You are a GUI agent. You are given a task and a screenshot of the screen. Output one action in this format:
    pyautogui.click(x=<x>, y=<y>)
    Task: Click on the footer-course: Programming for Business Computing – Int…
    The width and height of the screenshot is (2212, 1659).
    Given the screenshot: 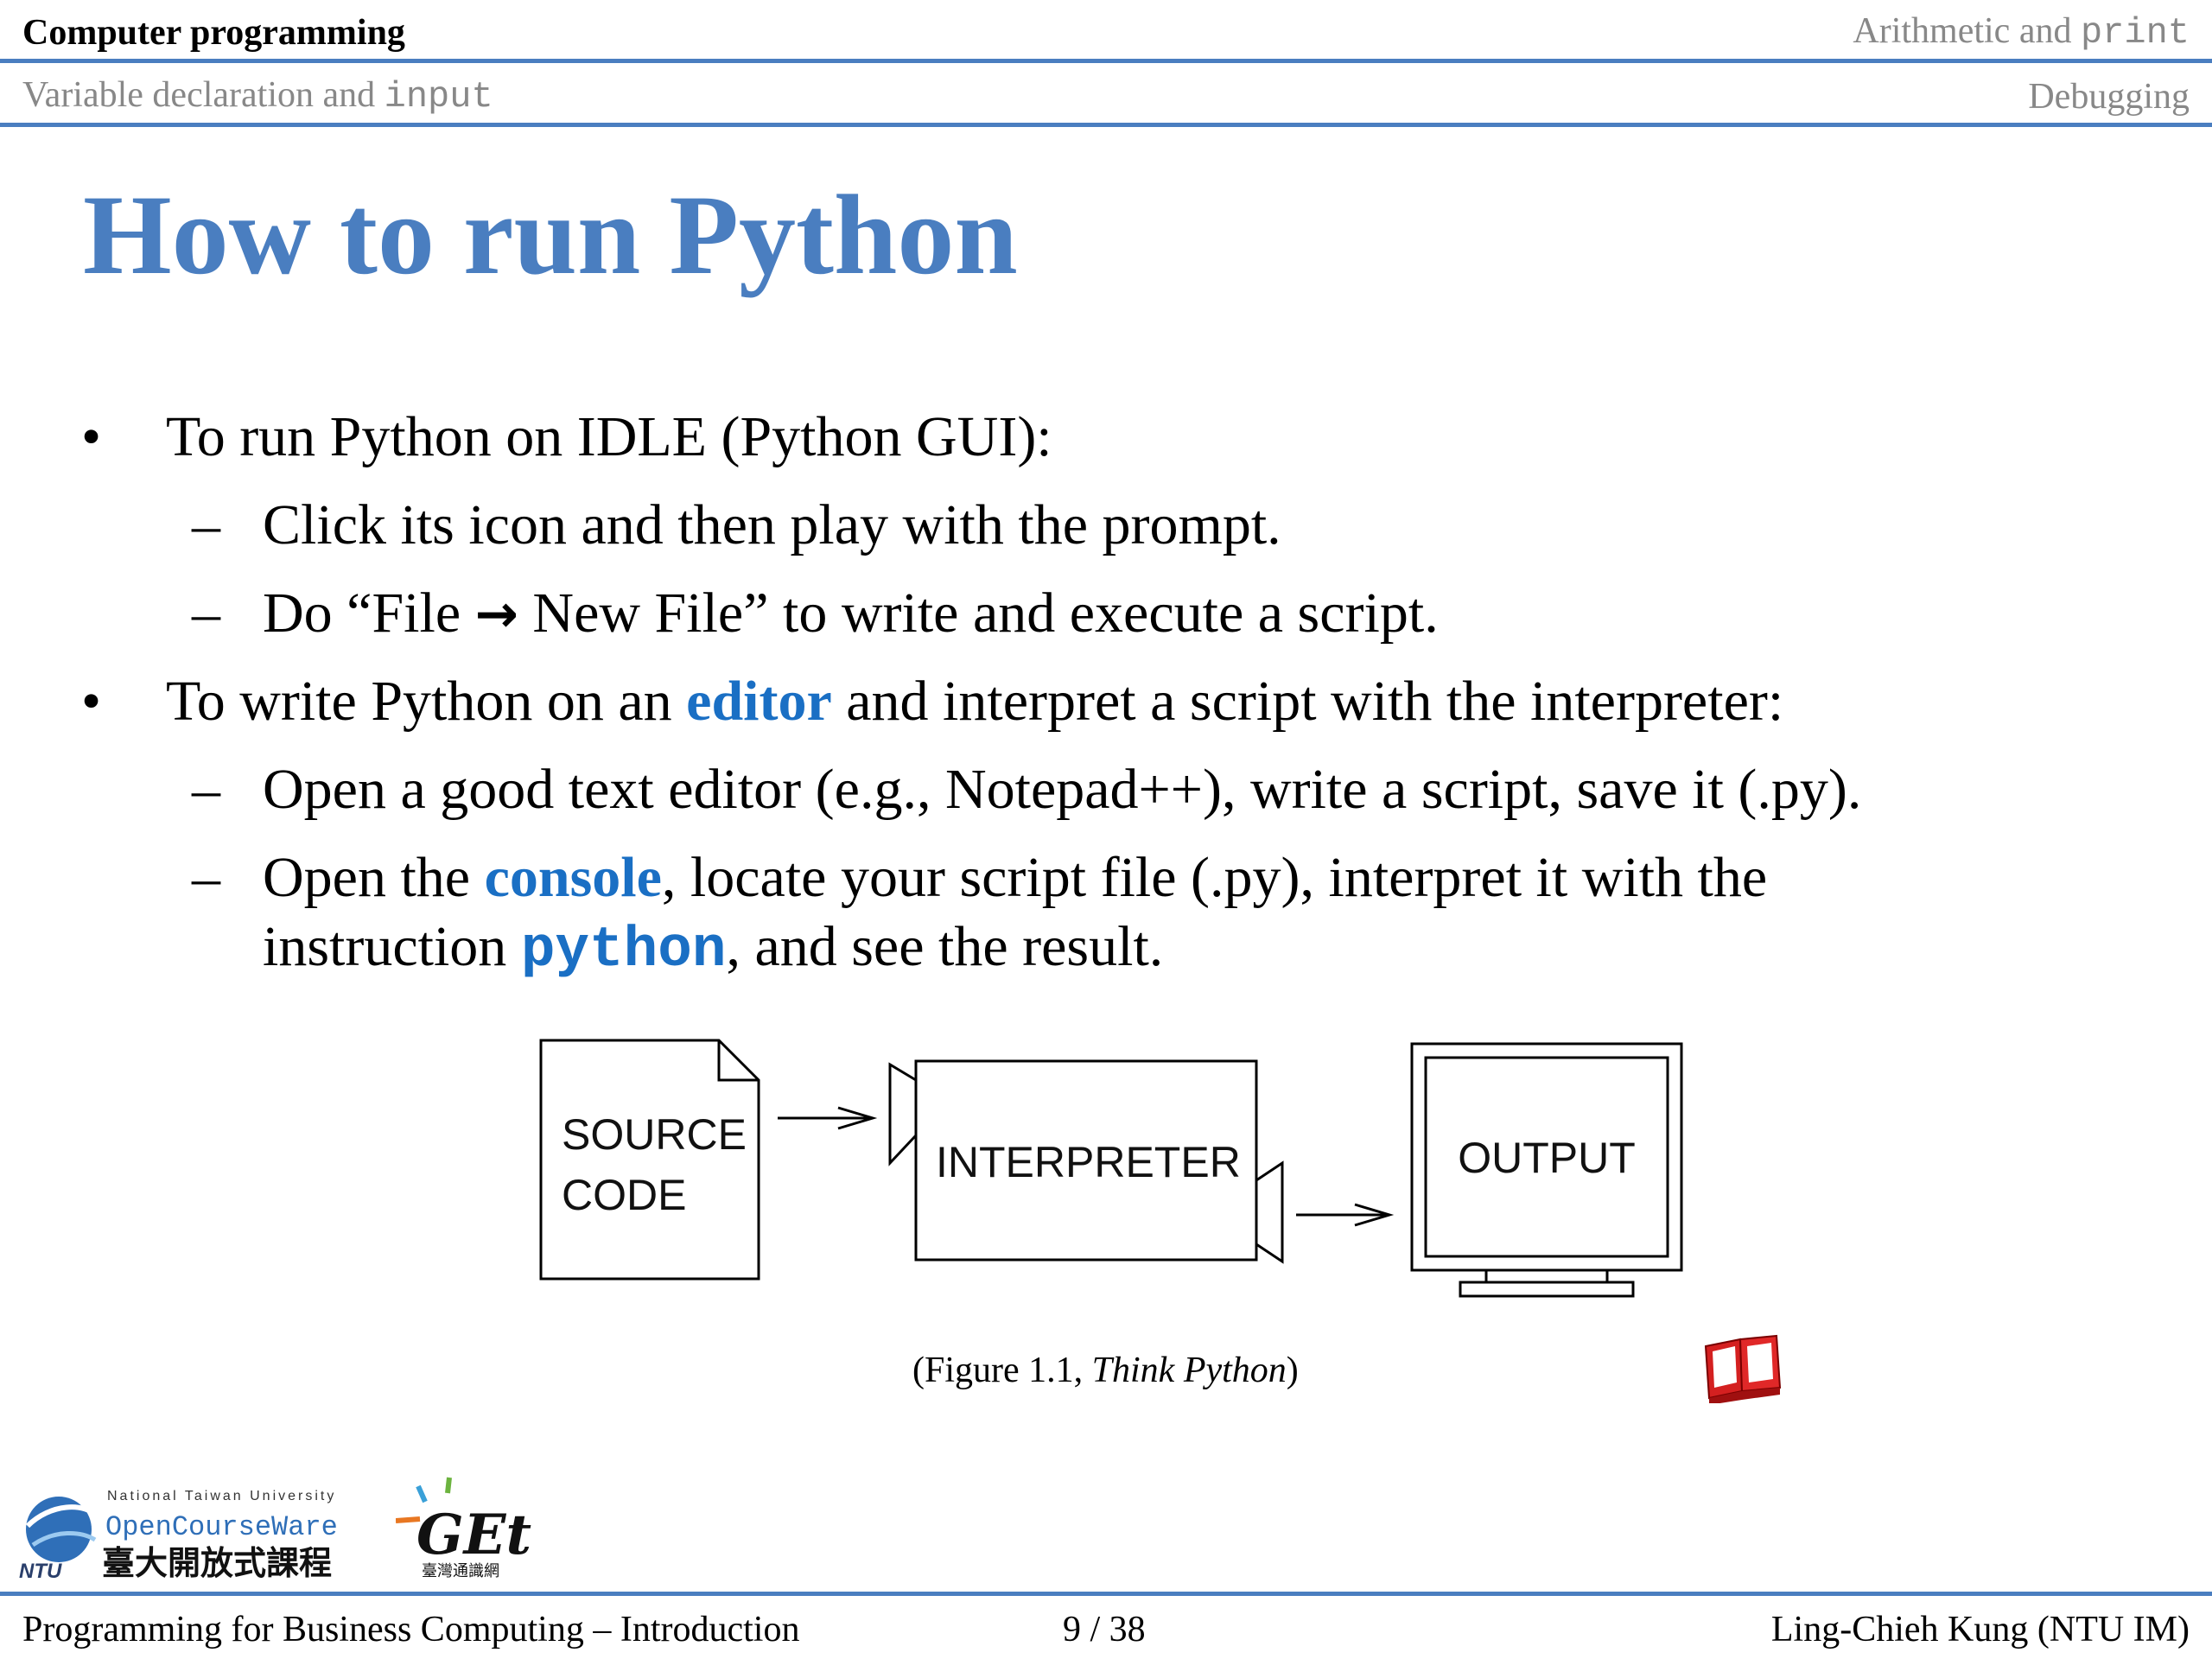 What is the action you would take?
    pyautogui.click(x=411, y=1629)
    